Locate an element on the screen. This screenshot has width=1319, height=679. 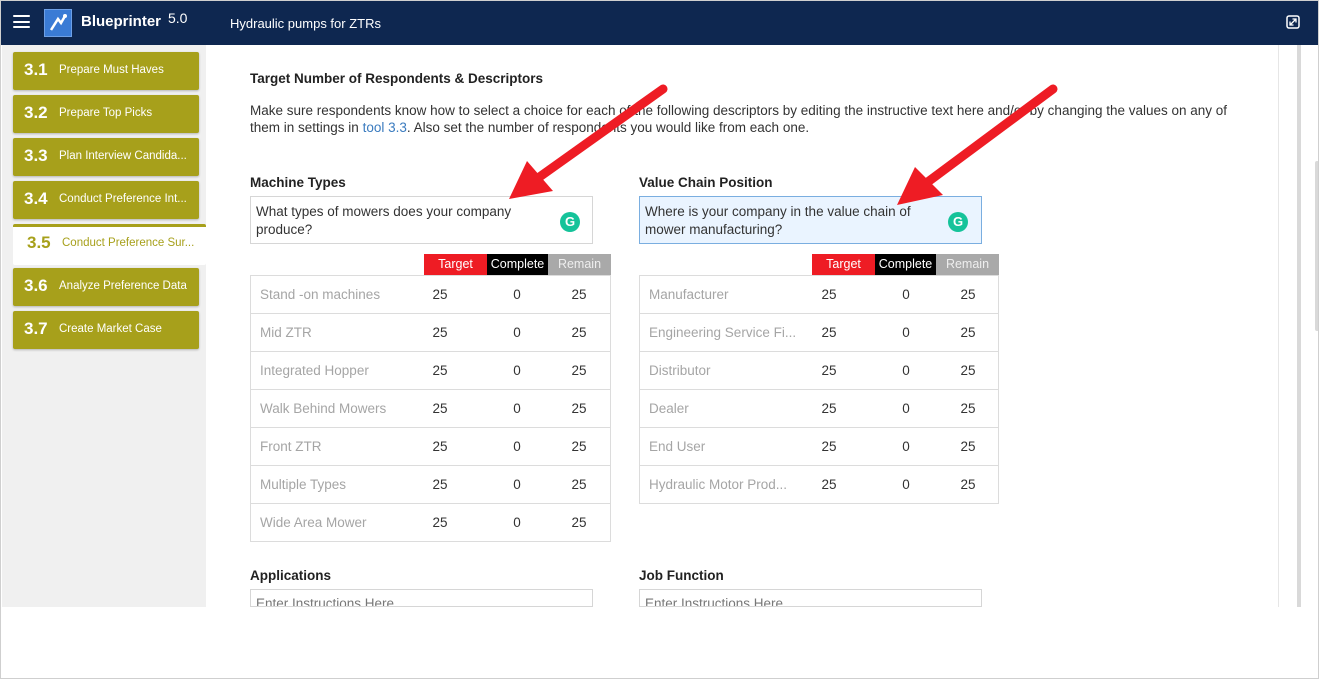
table-row: Mid ZTR 25 0 25 is located at coordinates (430, 333).